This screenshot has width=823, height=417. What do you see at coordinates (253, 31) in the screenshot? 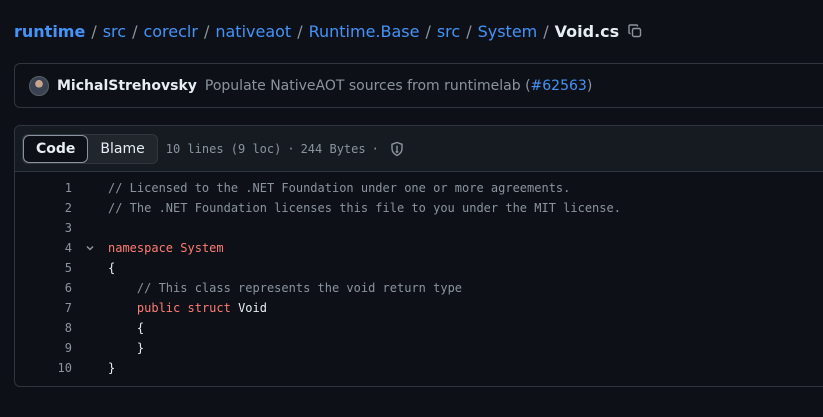
I see `breadcrumb-item-nativeaot: nativeaot` at bounding box center [253, 31].